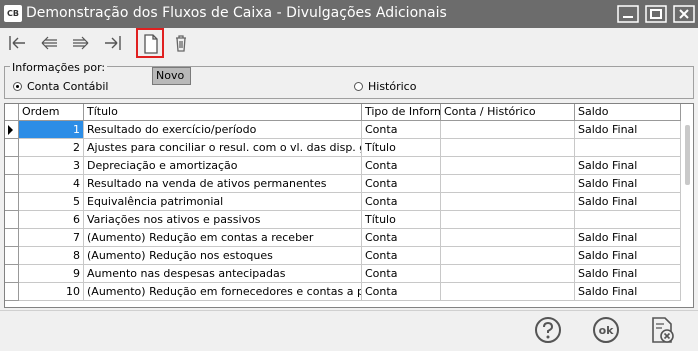 The height and width of the screenshot is (351, 698). I want to click on radio-label: Conta Contábil, so click(68, 86).